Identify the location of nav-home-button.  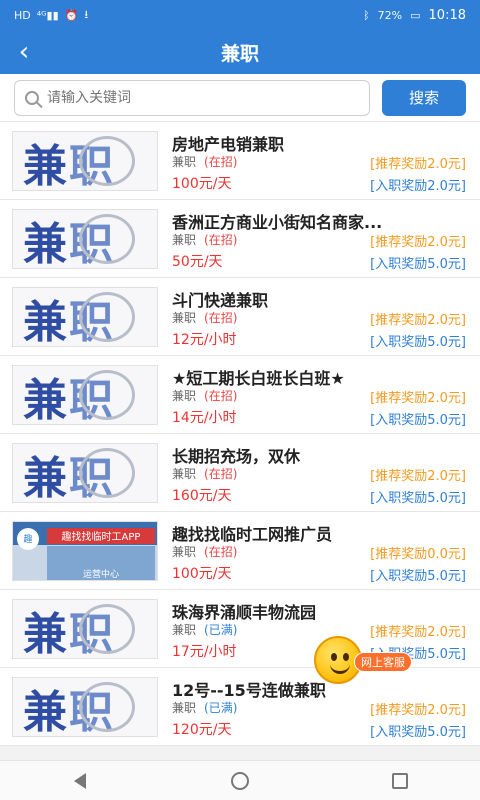
(240, 781).